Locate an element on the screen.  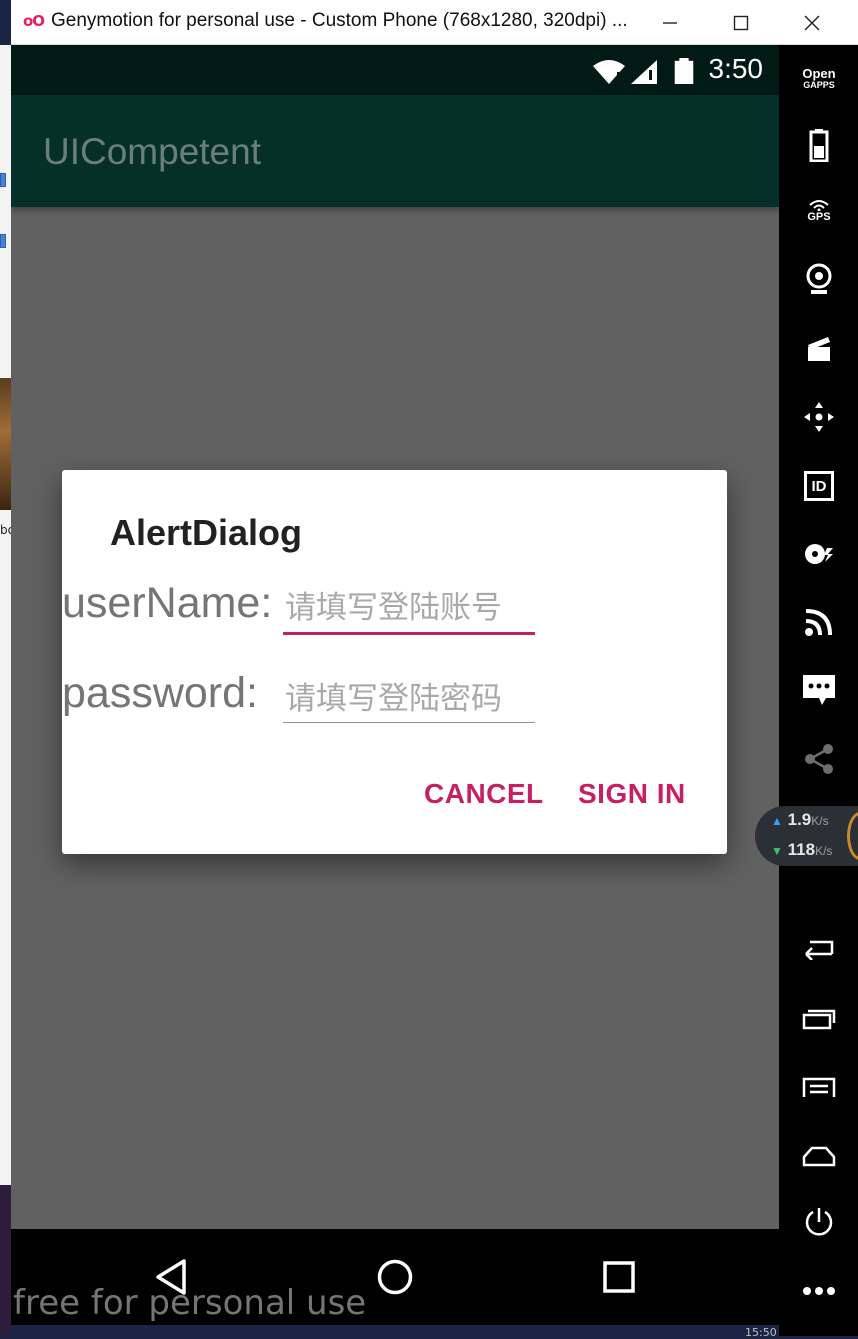
clapperboard-icon is located at coordinates (819, 349).